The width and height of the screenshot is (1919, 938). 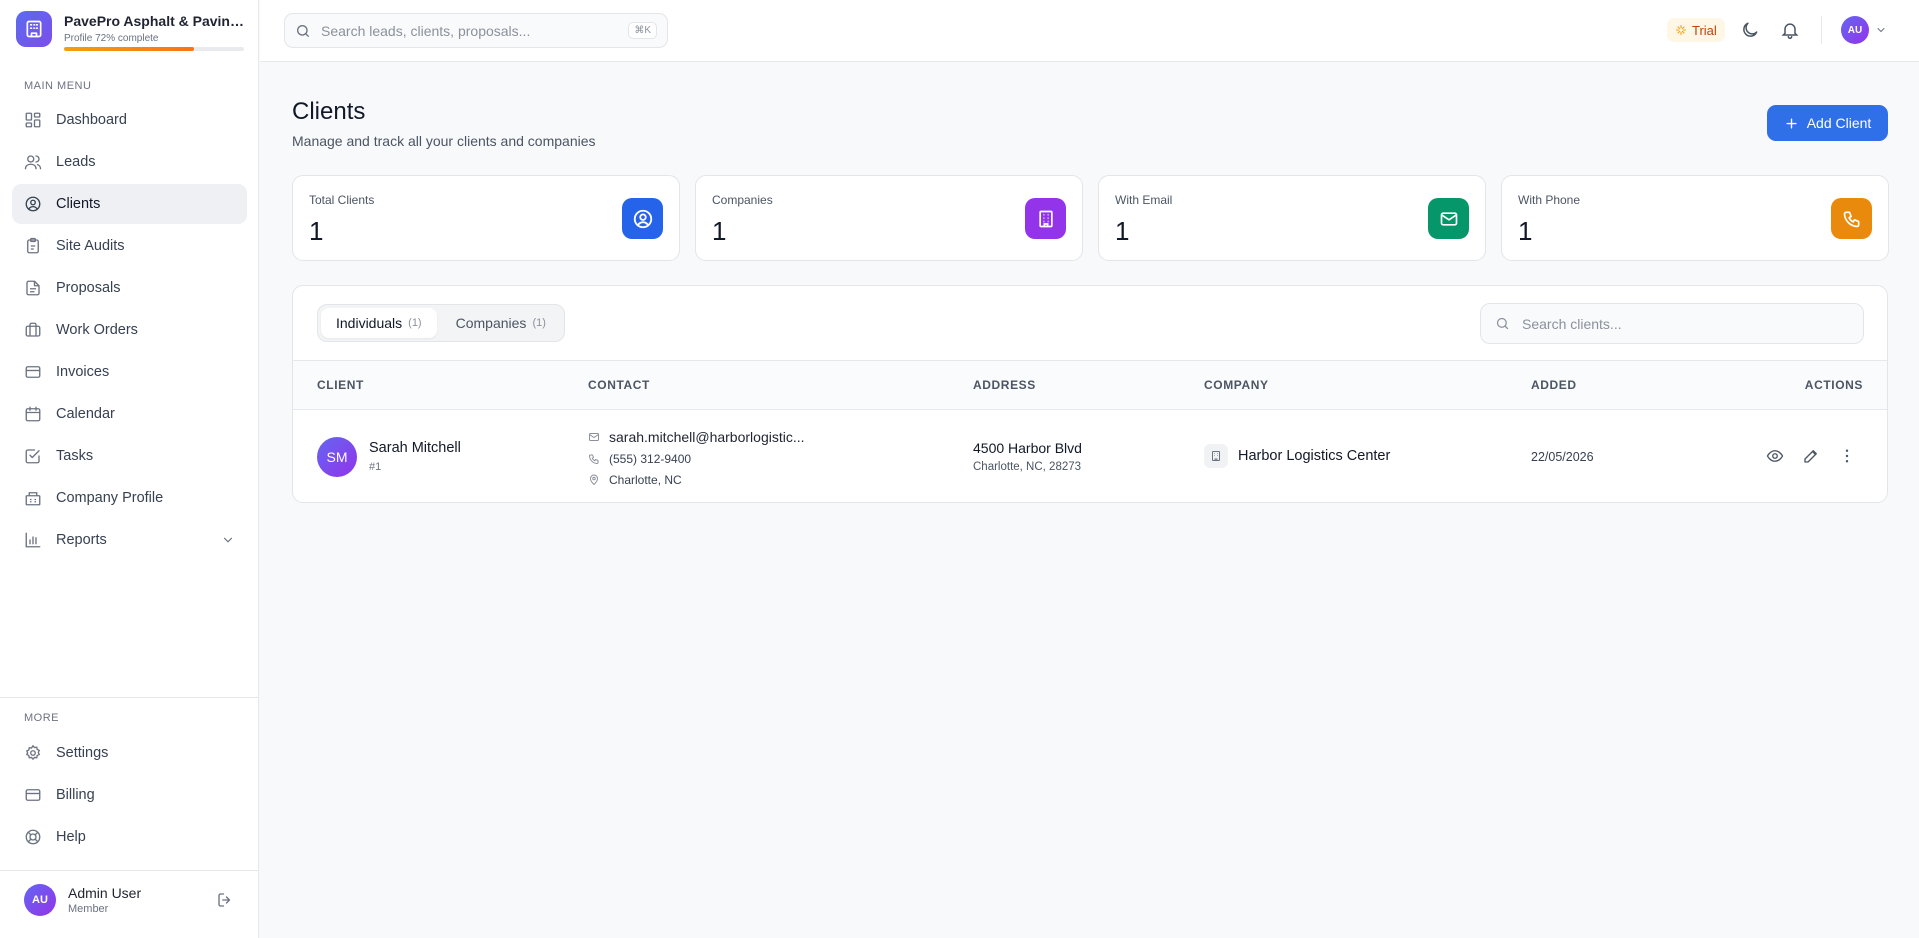 I want to click on company-name: PavePro Asphalt & Paving Co., so click(x=156, y=21).